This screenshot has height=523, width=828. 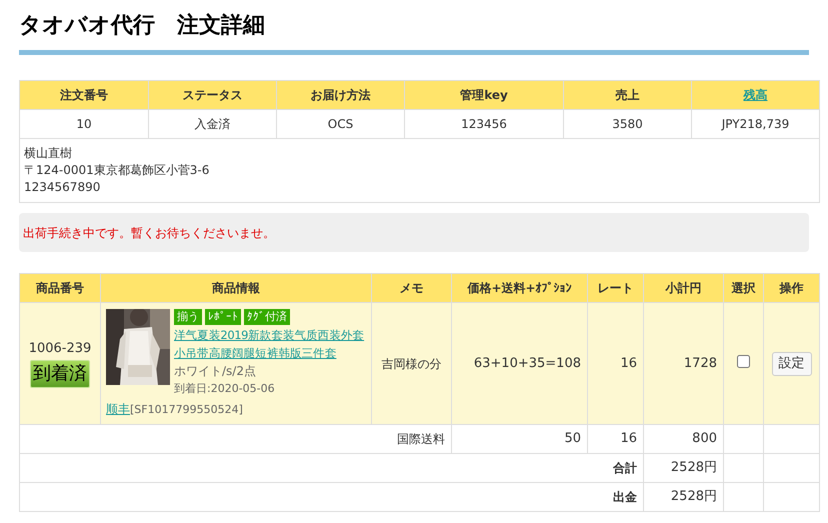 I want to click on table-cell-text: OCS, so click(x=341, y=124).